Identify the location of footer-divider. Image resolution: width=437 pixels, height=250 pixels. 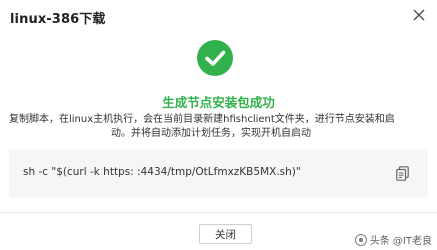
(218, 212).